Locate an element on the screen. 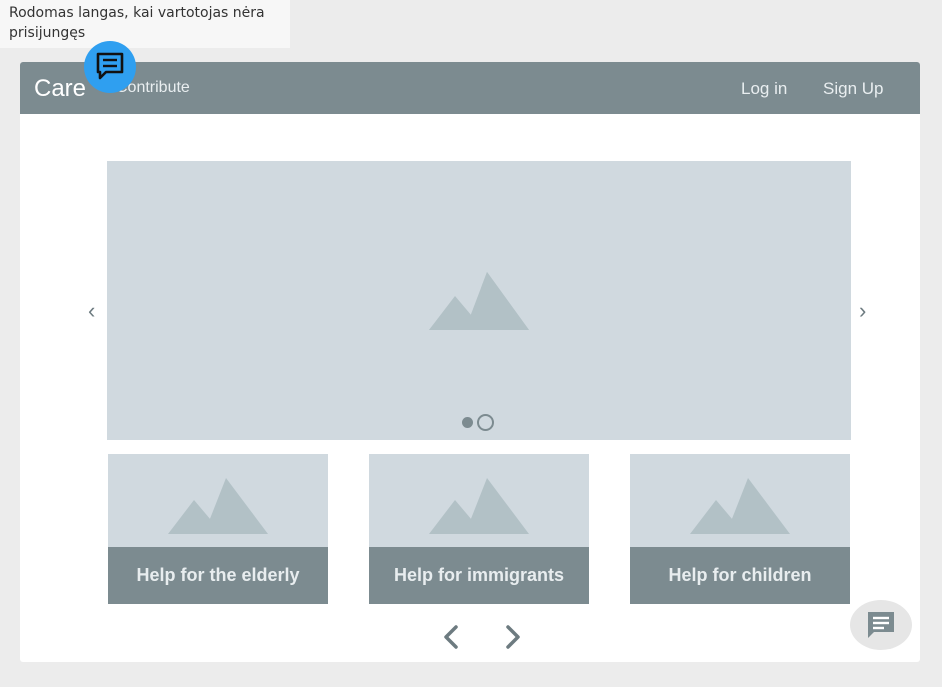  card-label: Help for children is located at coordinates (740, 575).